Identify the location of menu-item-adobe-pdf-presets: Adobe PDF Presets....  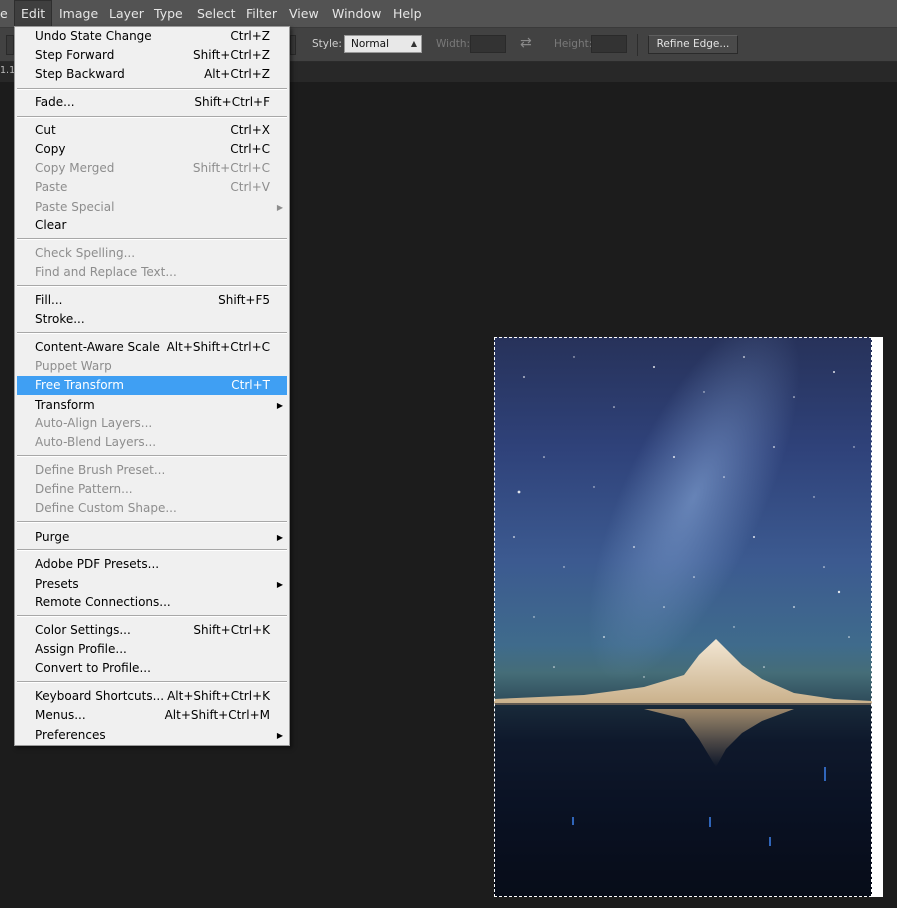
(152, 564).